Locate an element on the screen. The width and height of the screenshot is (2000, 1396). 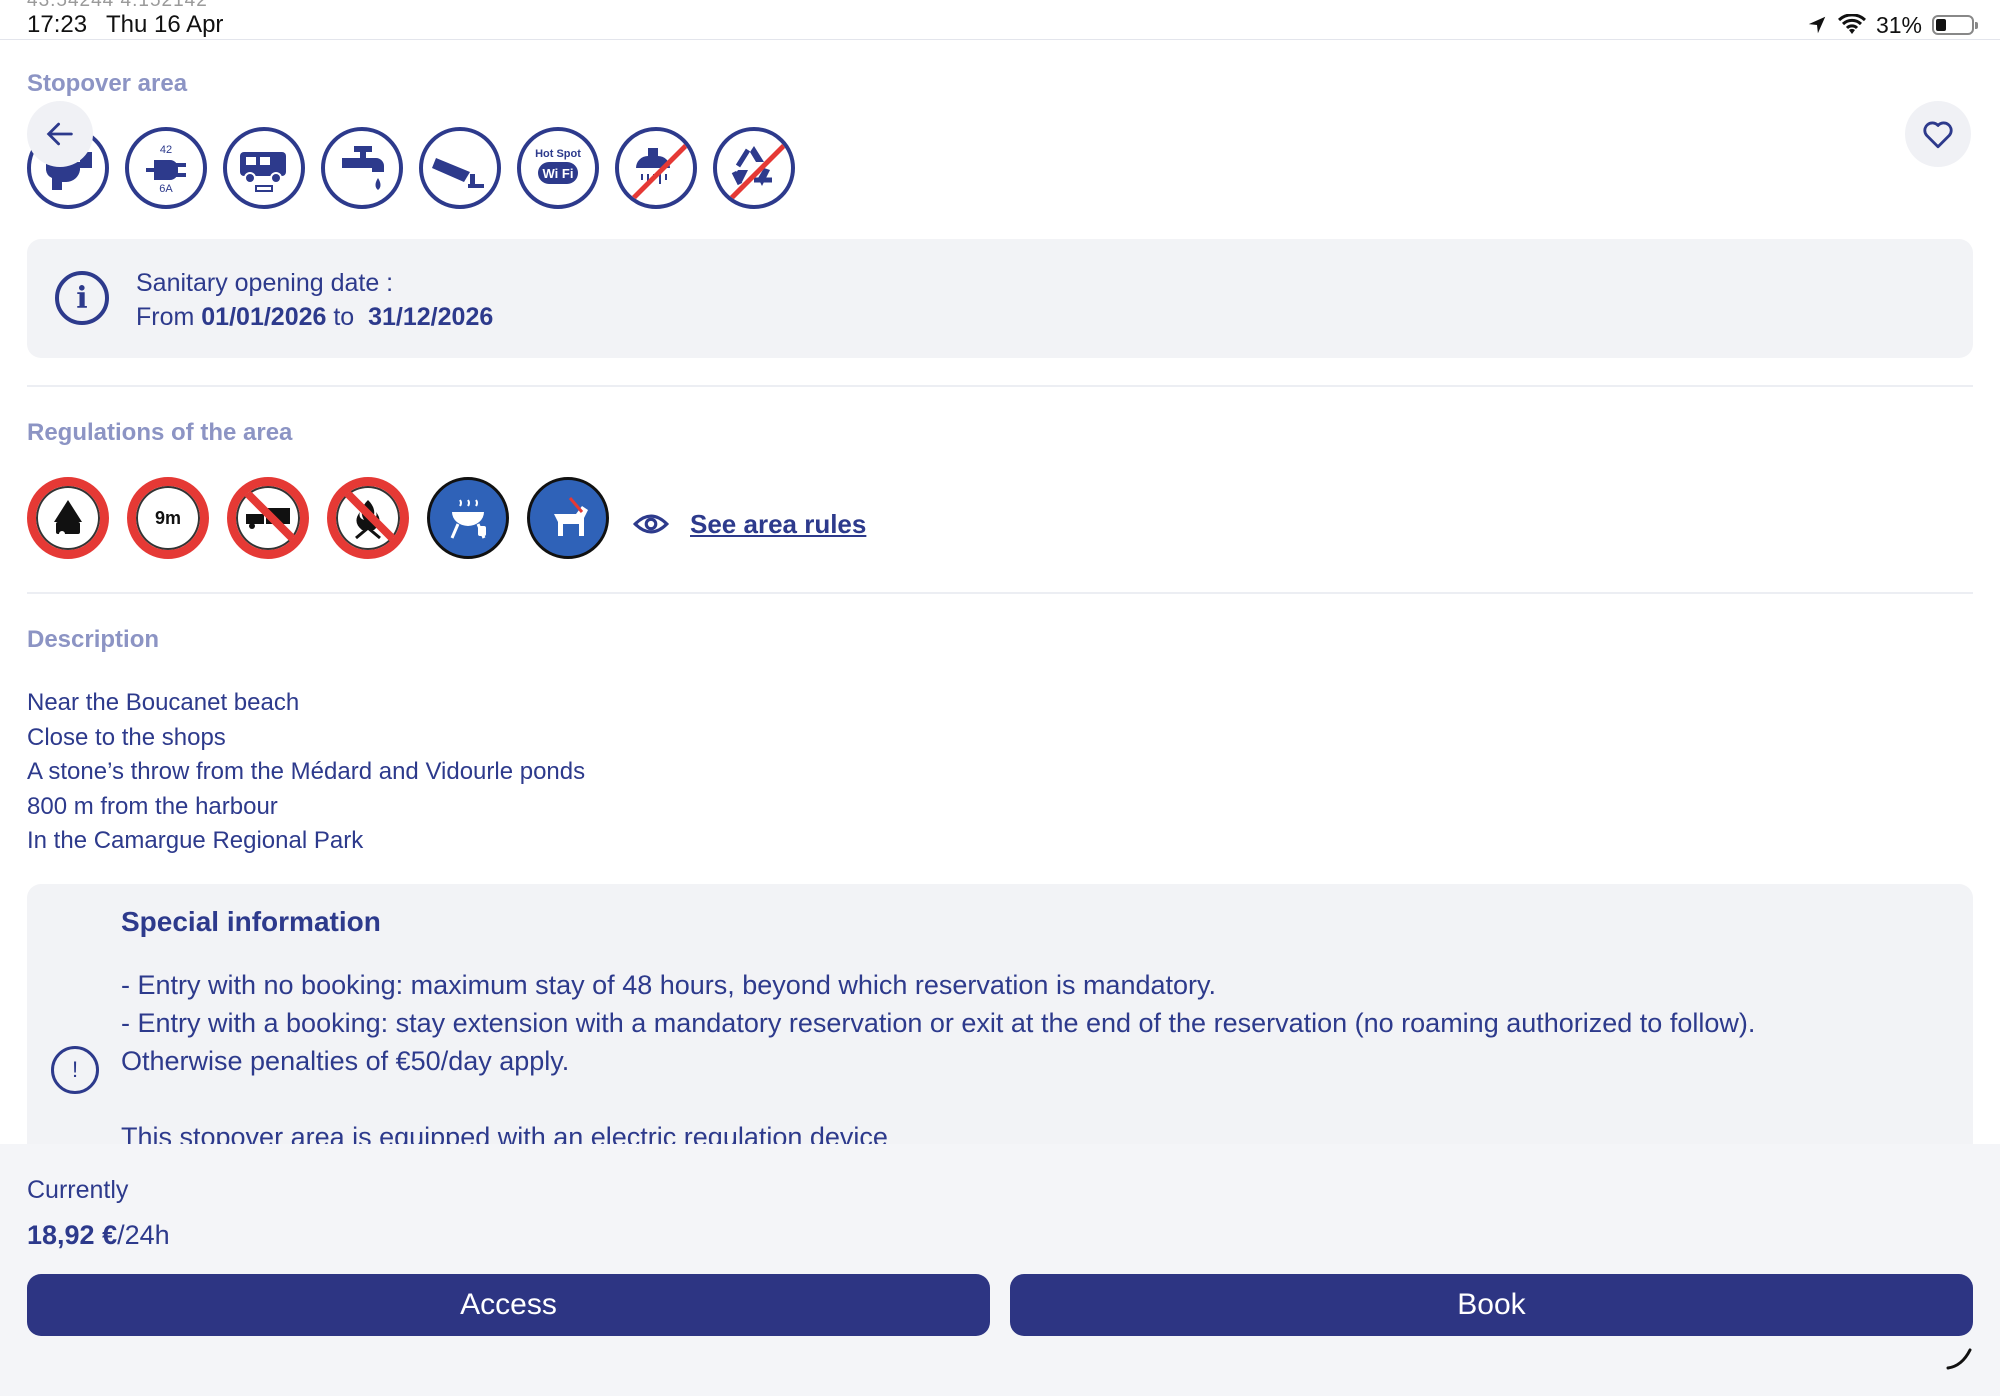
battery-percent: 31% is located at coordinates (1898, 24).